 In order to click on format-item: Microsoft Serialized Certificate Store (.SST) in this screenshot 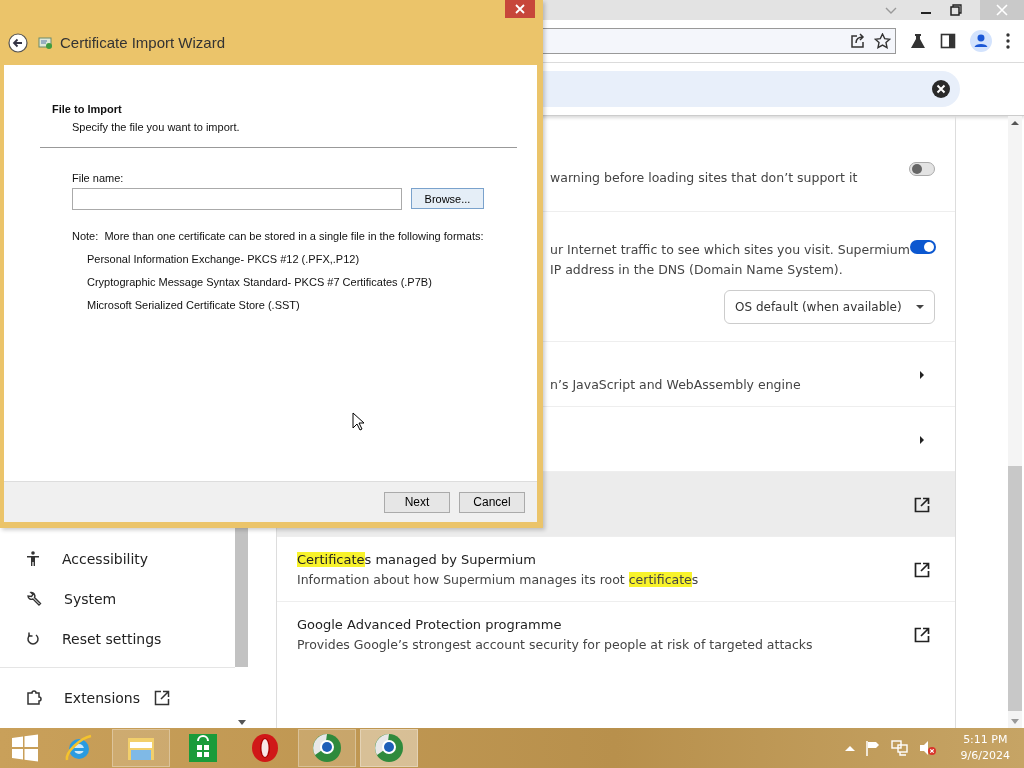, I will do `click(194, 305)`.